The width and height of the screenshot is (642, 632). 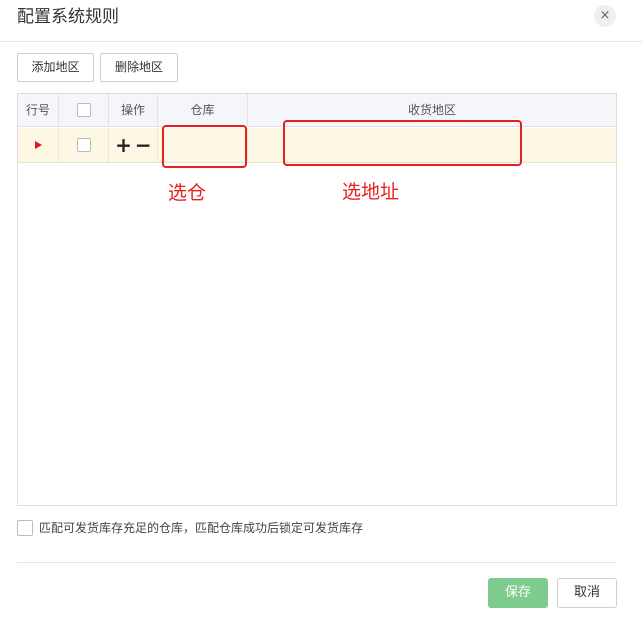 I want to click on warehouse-highlight-box, so click(x=204, y=146).